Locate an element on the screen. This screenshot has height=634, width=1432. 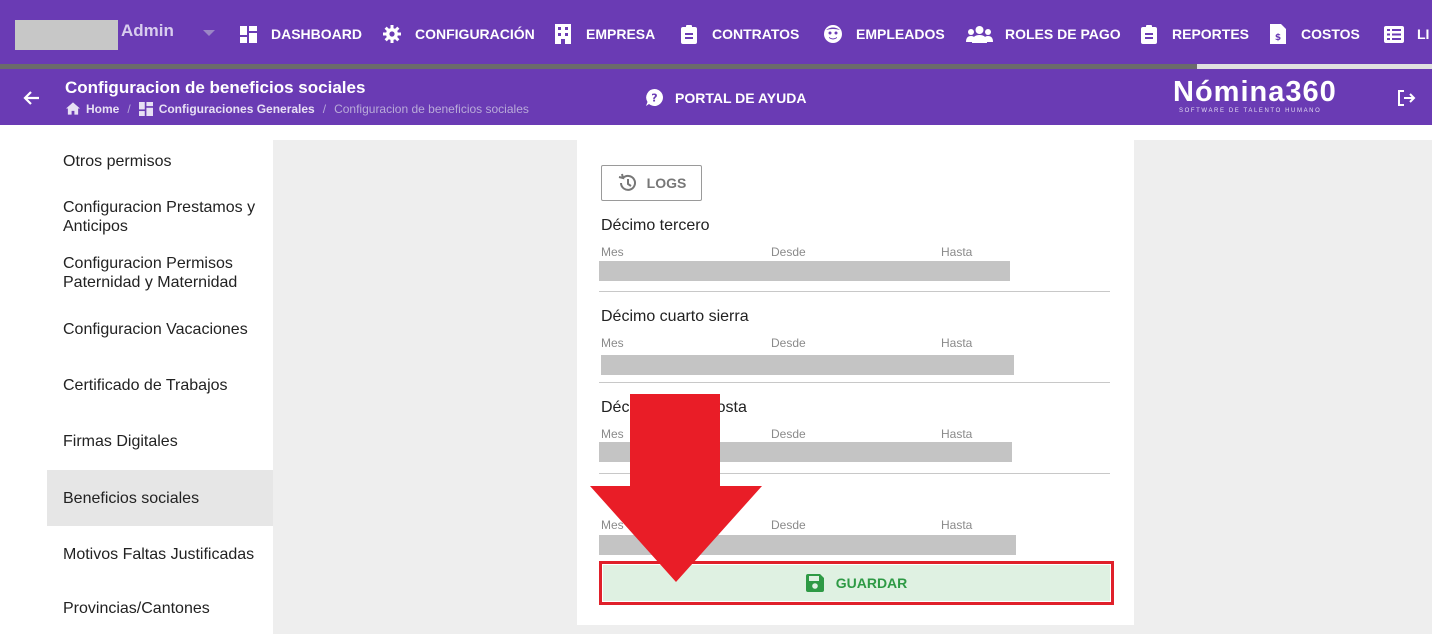
clipboard-list-icon is located at coordinates (1149, 34).